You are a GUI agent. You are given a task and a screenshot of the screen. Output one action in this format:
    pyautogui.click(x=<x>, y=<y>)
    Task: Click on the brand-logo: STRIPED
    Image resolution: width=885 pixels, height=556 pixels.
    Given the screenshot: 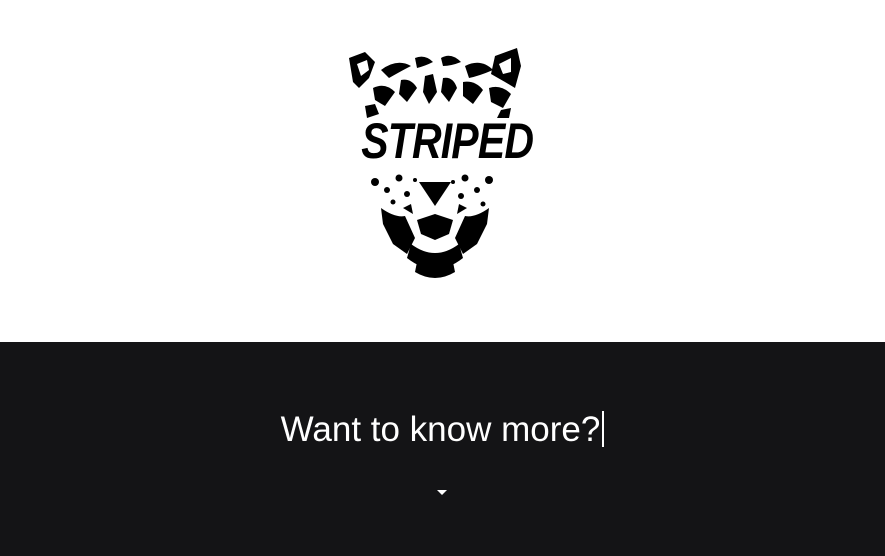 What is the action you would take?
    pyautogui.click(x=439, y=166)
    